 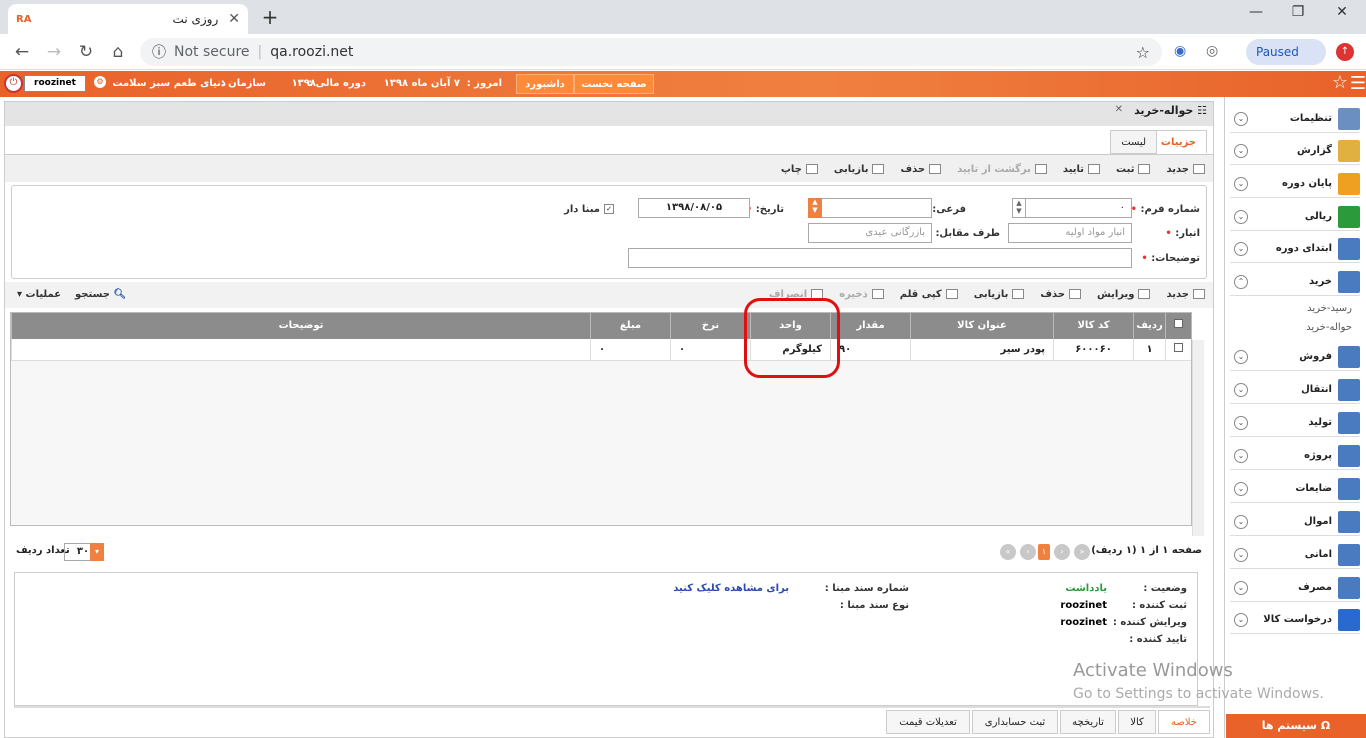 What do you see at coordinates (1329, 327) in the screenshot?
I see `sidebar-subitem-1: حواله-خرید` at bounding box center [1329, 327].